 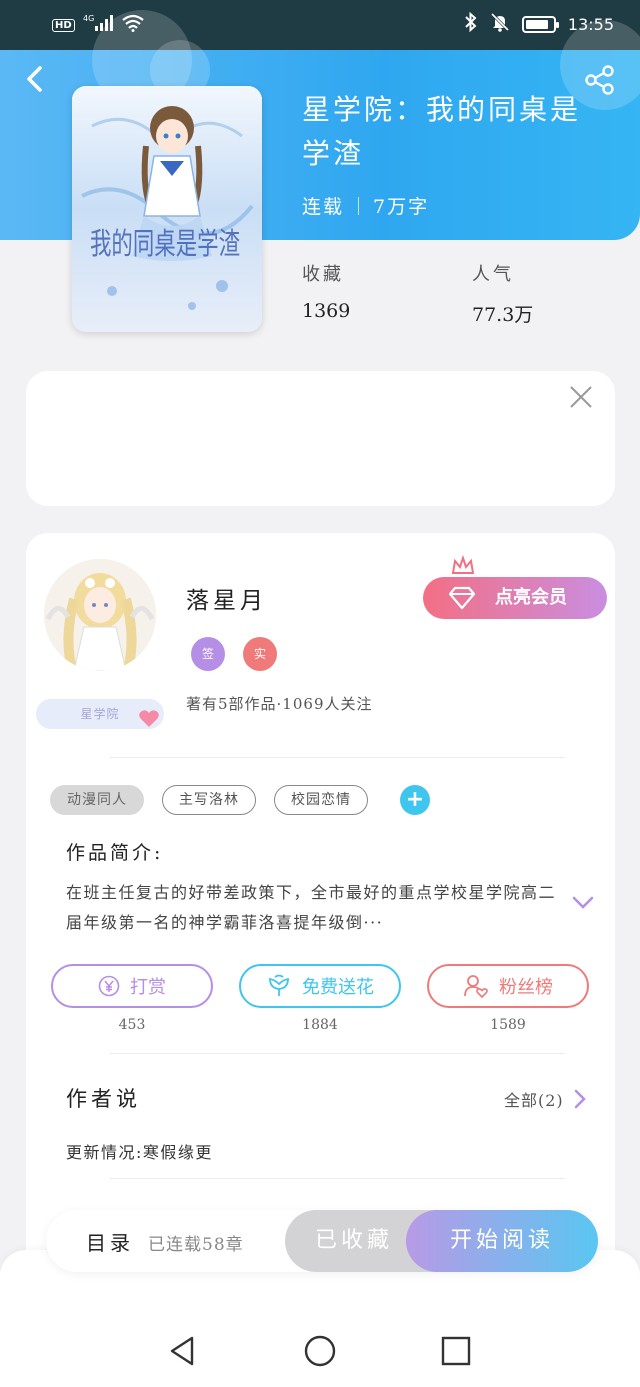 I want to click on tag-list: 动漫同人 主写洛林 校园恋情 +, so click(x=240, y=800).